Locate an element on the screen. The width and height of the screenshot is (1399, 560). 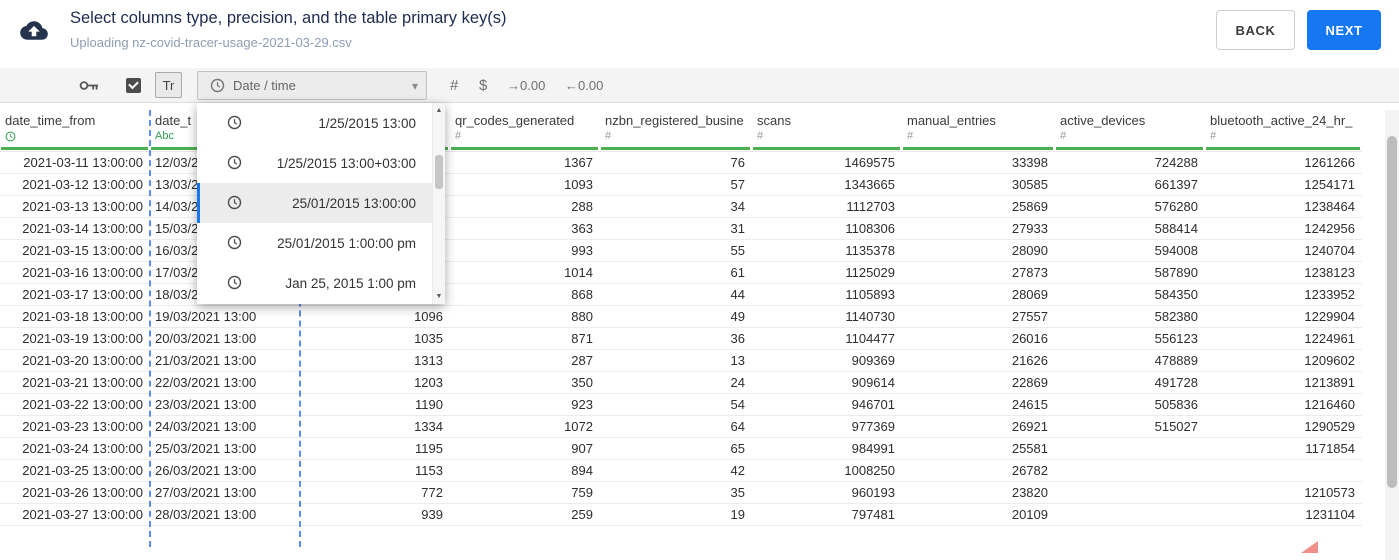
table-cell: 23820 is located at coordinates (1029, 492).